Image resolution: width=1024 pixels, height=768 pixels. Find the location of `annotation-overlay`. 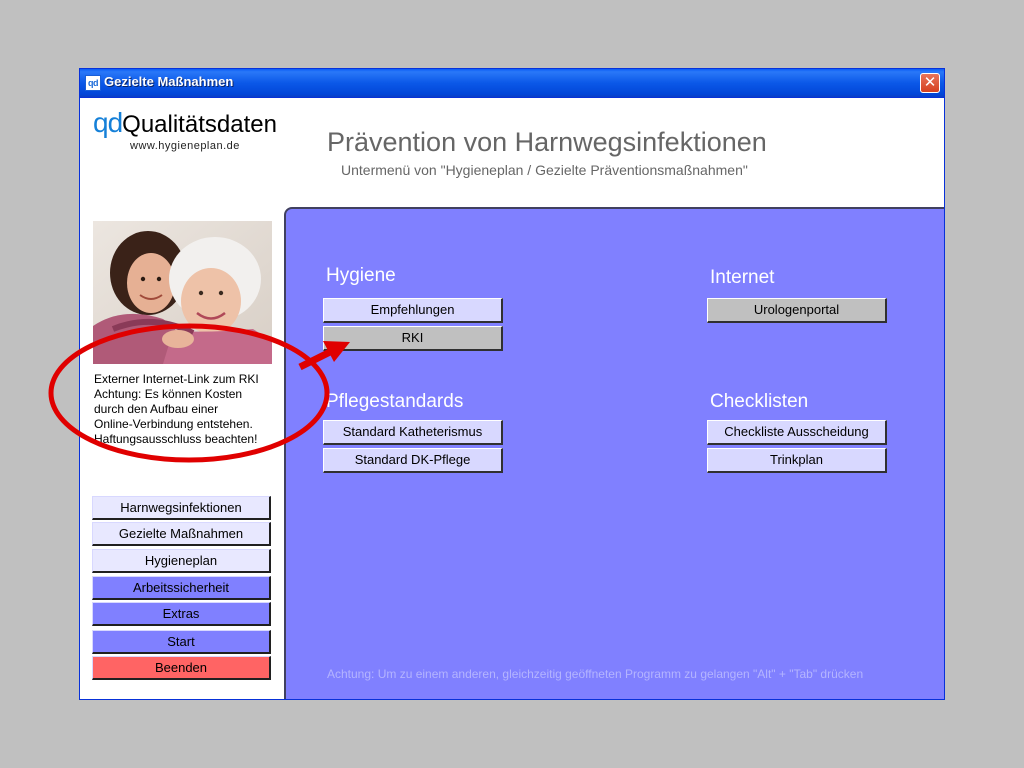

annotation-overlay is located at coordinates (199, 393).